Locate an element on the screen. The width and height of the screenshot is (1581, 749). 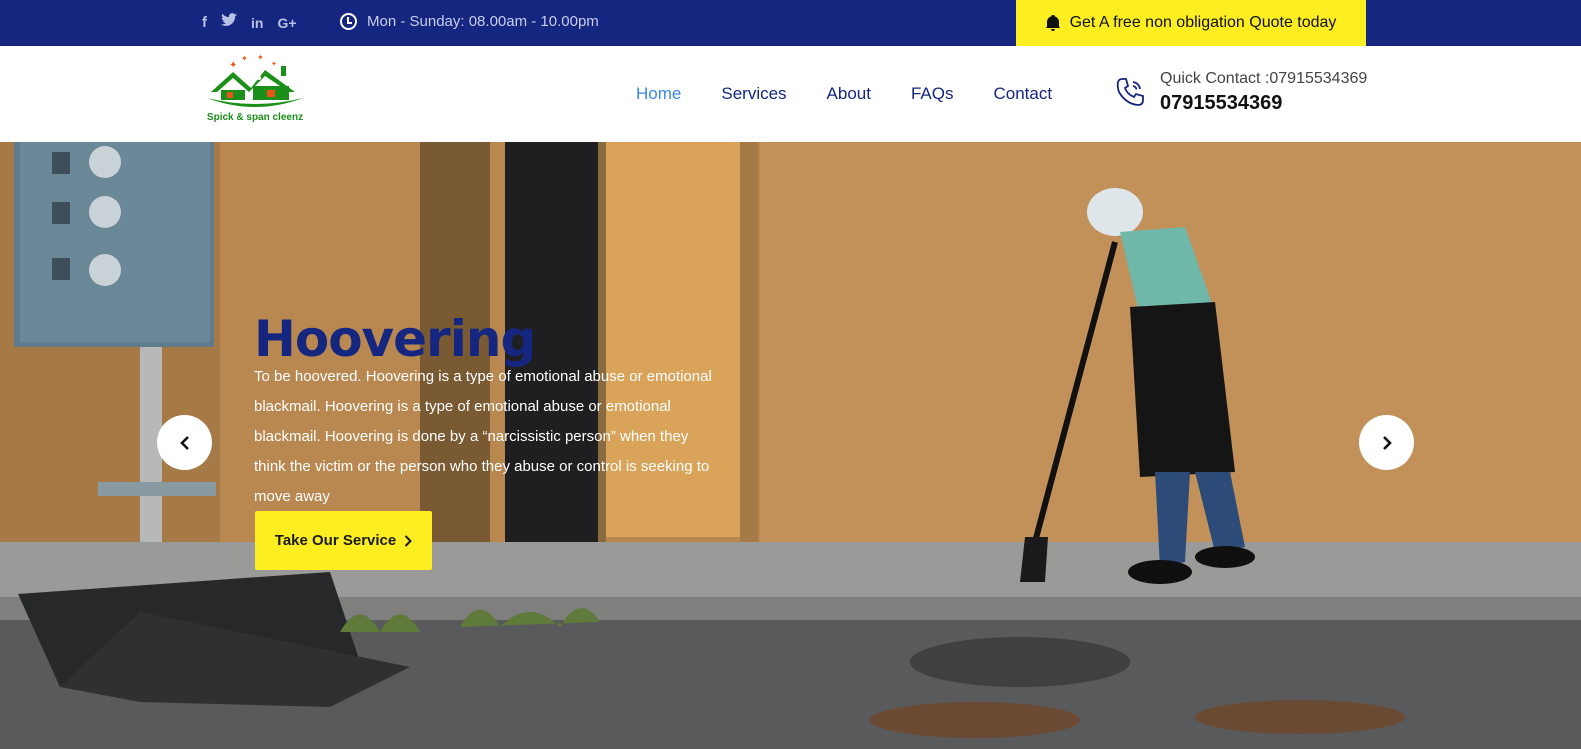
twitter-icon is located at coordinates (229, 23).